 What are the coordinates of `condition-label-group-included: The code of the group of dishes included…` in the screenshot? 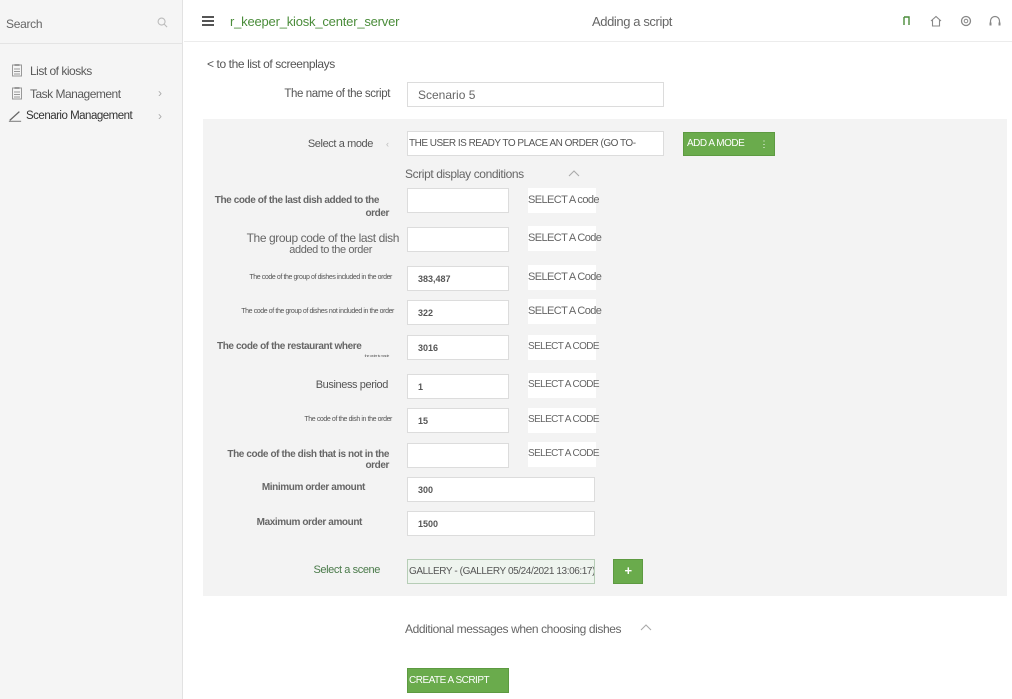 It's located at (320, 277).